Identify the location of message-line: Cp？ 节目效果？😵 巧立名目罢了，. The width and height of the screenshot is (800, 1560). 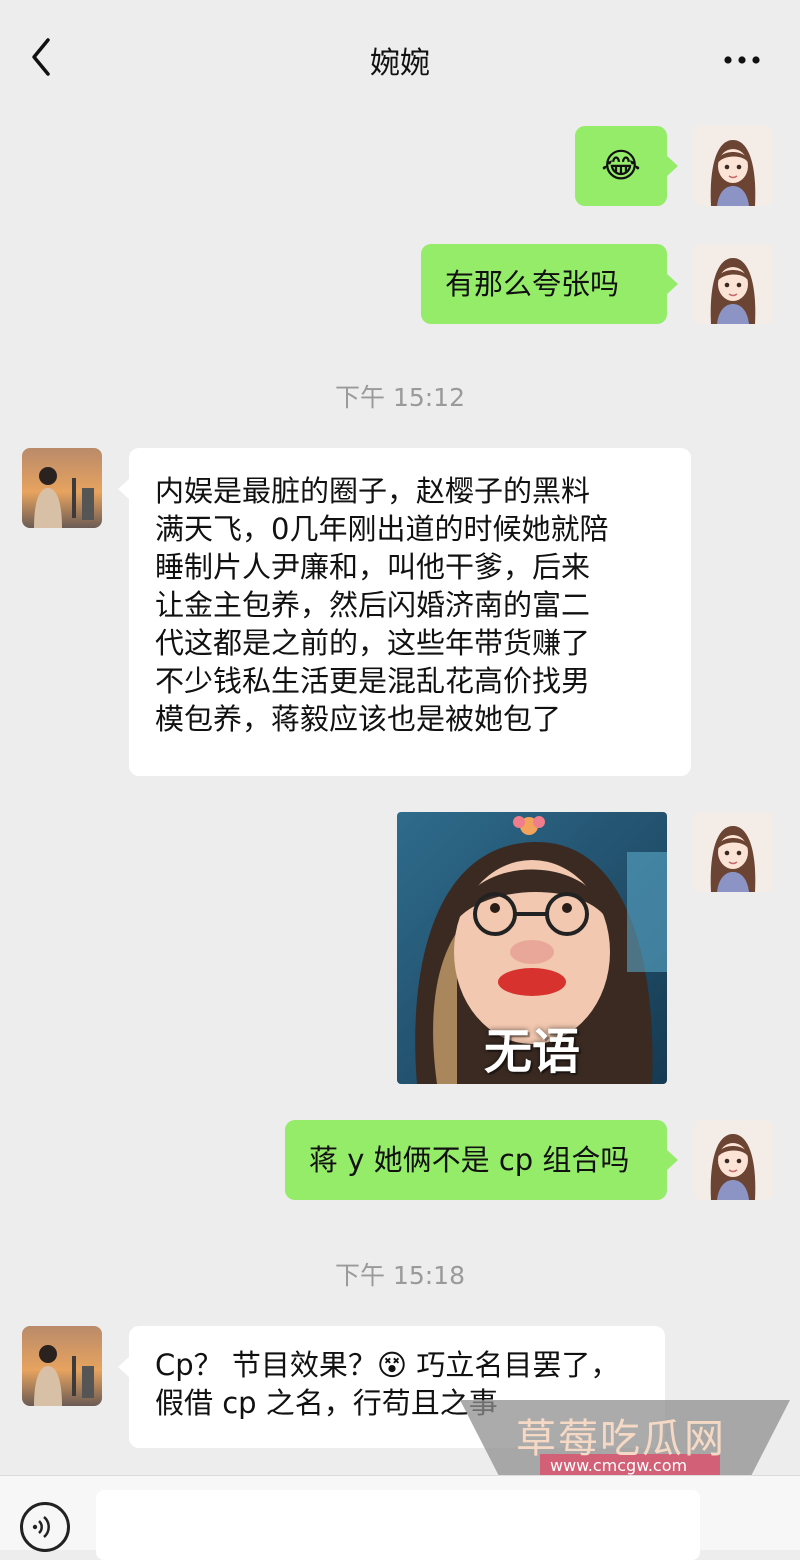
(397, 1365).